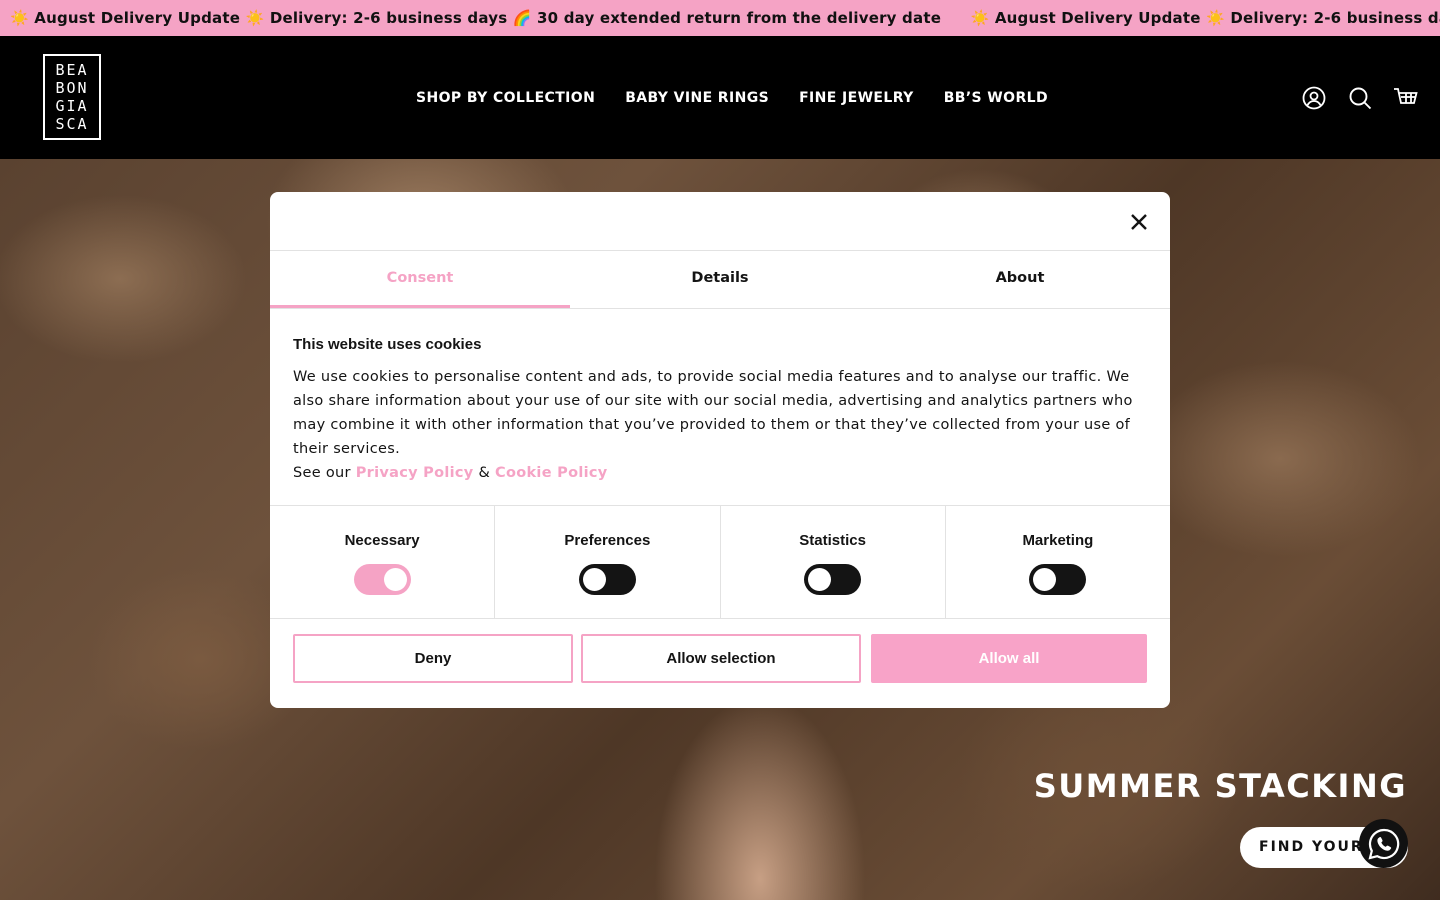 This screenshot has width=1440, height=900. I want to click on brand-logo: BEA BON GIA SCA, so click(72, 97).